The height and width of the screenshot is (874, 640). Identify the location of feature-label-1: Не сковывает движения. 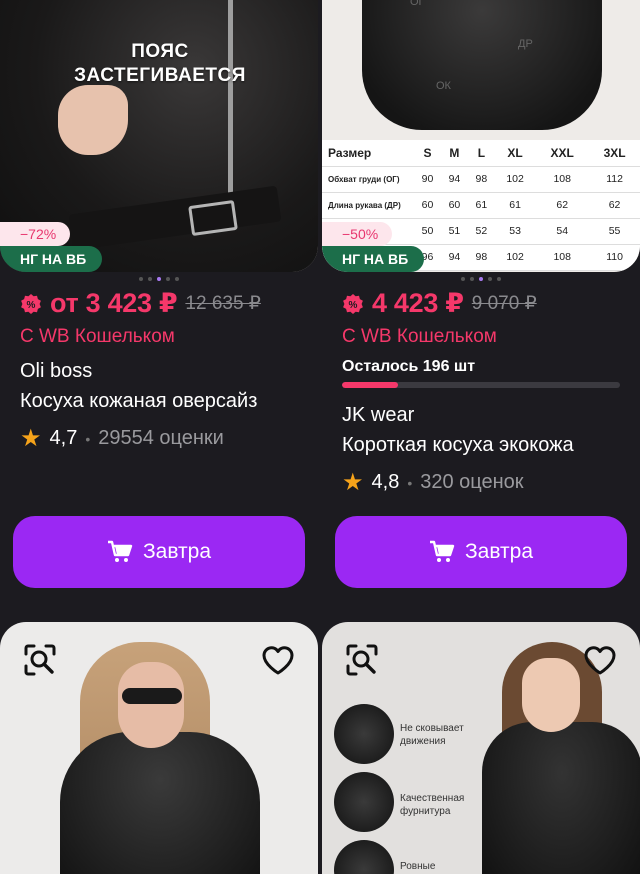
(432, 735).